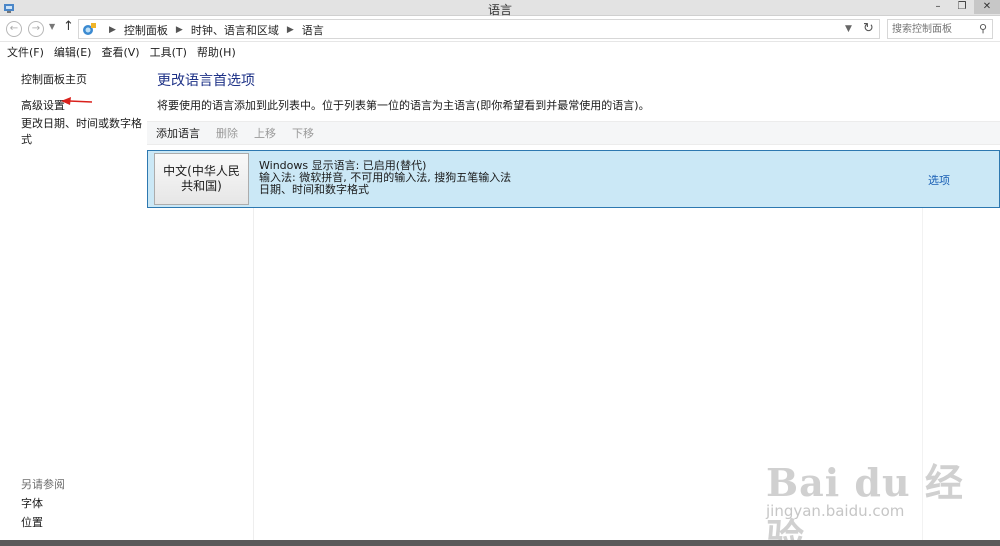 This screenshot has width=1000, height=546. Describe the element at coordinates (206, 81) in the screenshot. I see `page-title: 更改语言首选项` at that location.